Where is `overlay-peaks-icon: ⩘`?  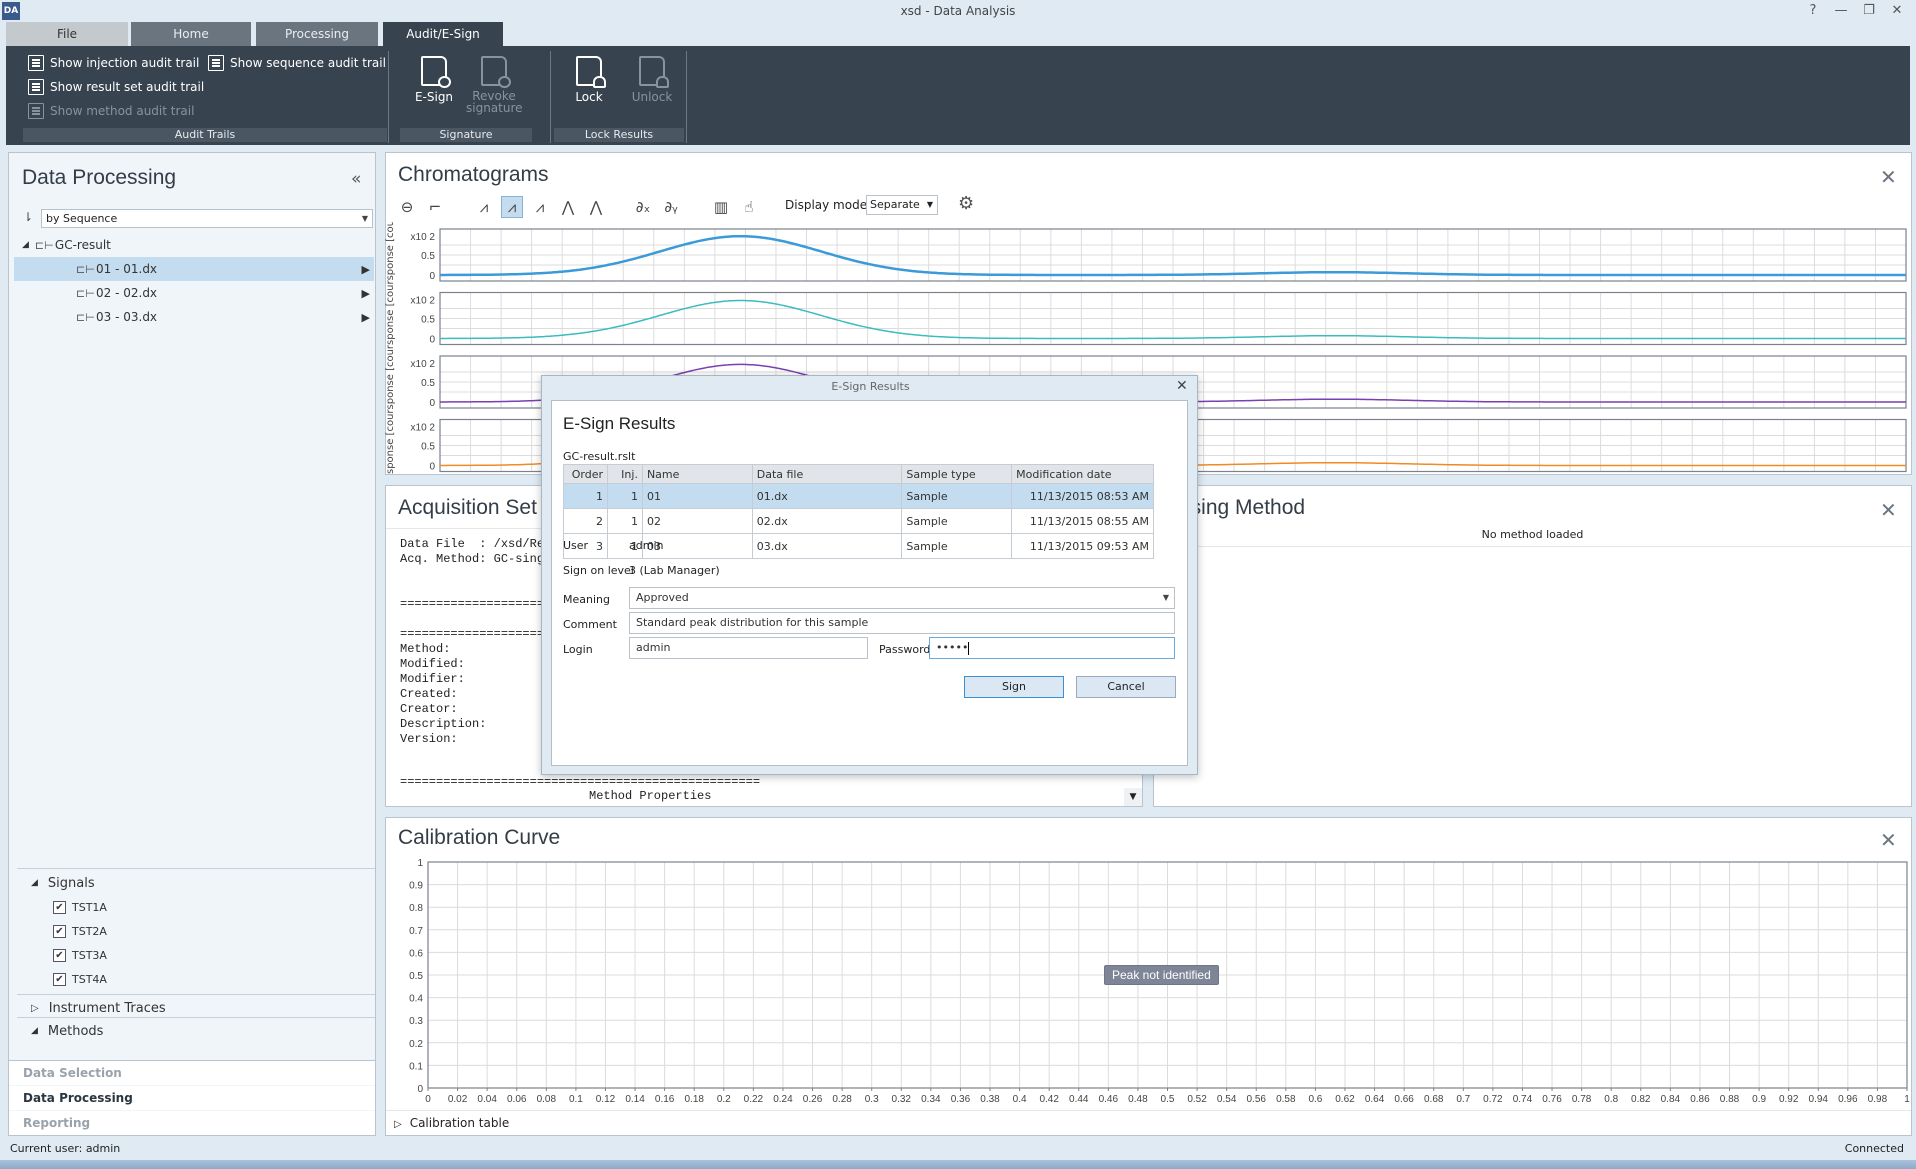
overlay-peaks-icon: ⩘ is located at coordinates (484, 207).